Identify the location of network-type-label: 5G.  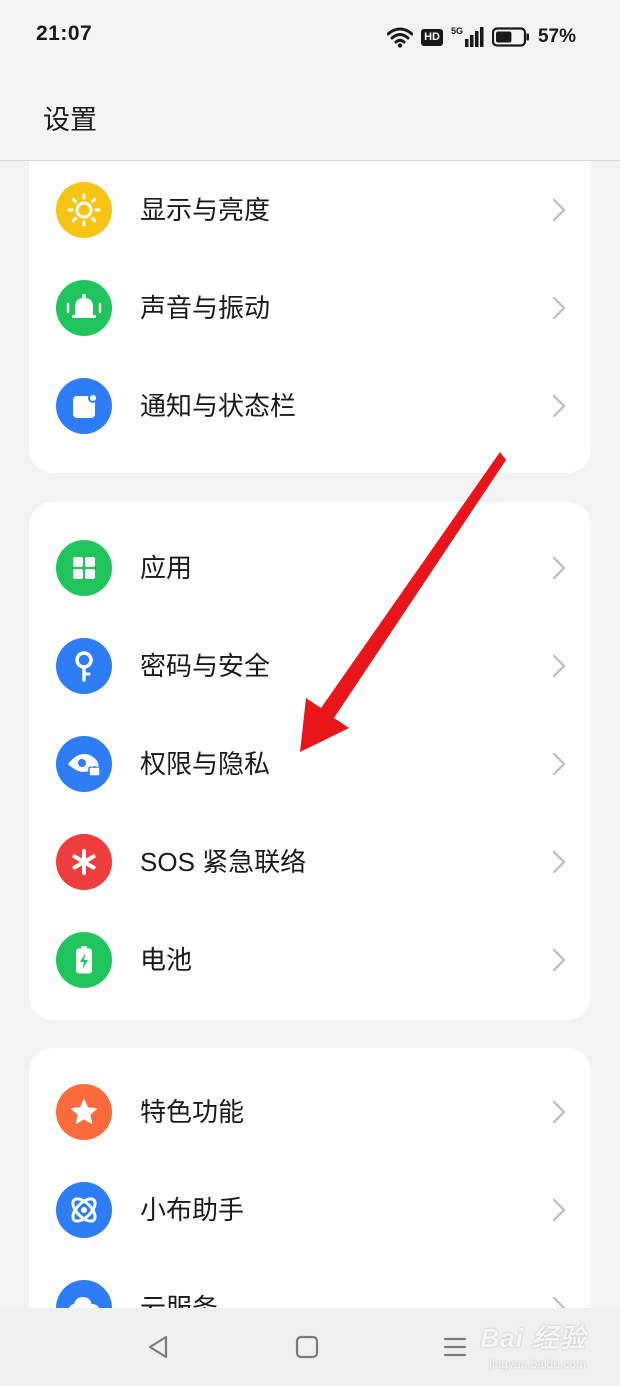
(456, 31).